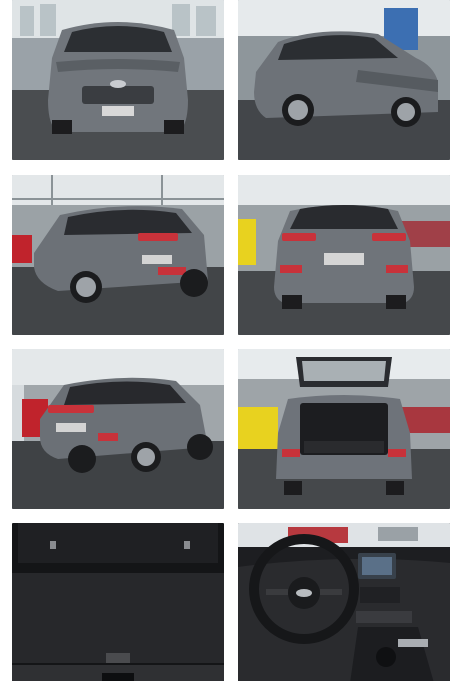 The image size is (452, 681). I want to click on photo-open-tailgate, so click(344, 429).